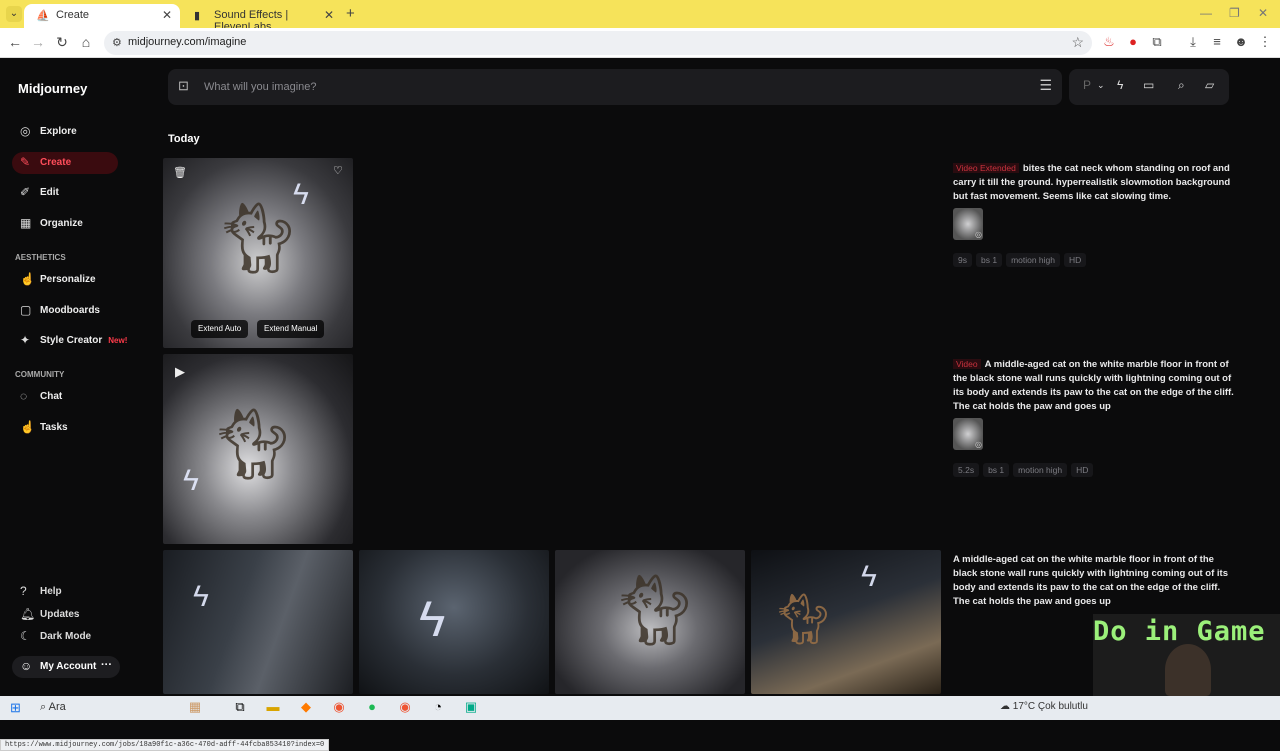 The height and width of the screenshot is (751, 1280). Describe the element at coordinates (1101, 85) in the screenshot. I see `chevron-down-icon: ⌄` at that location.